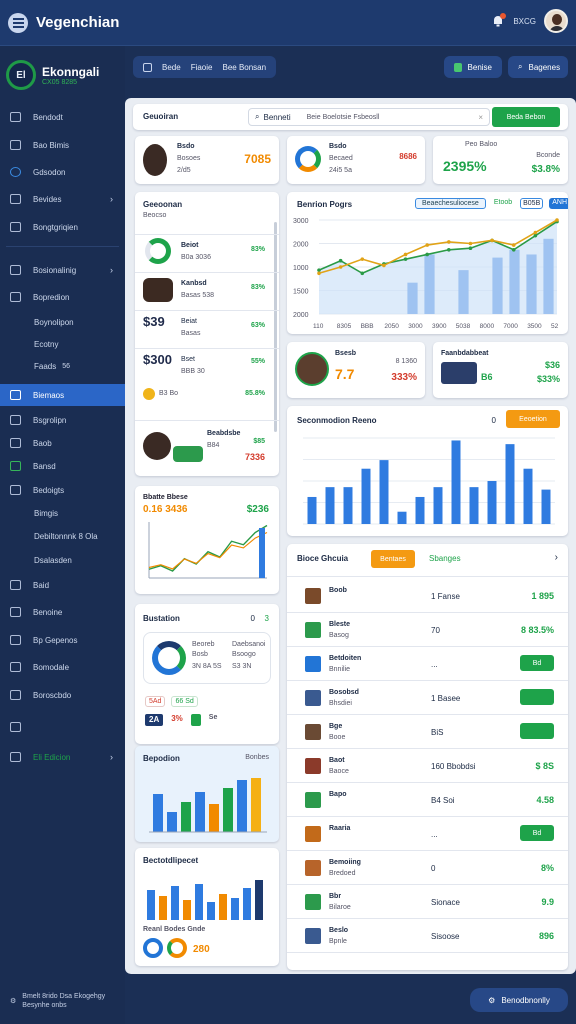 The height and width of the screenshot is (1024, 576). What do you see at coordinates (538, 67) in the screenshot?
I see `top-settings-button: ⌕ Bagenes` at bounding box center [538, 67].